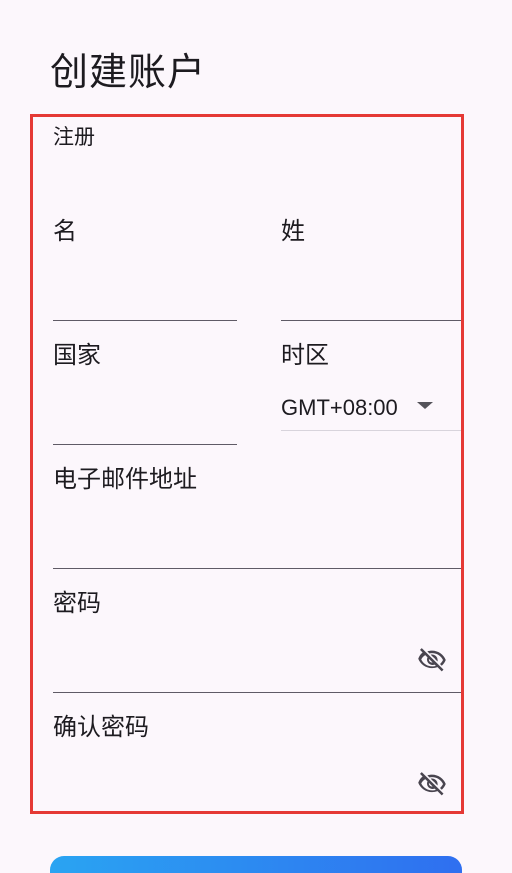 The height and width of the screenshot is (873, 512). What do you see at coordinates (145, 444) in the screenshot?
I see `country-underline` at bounding box center [145, 444].